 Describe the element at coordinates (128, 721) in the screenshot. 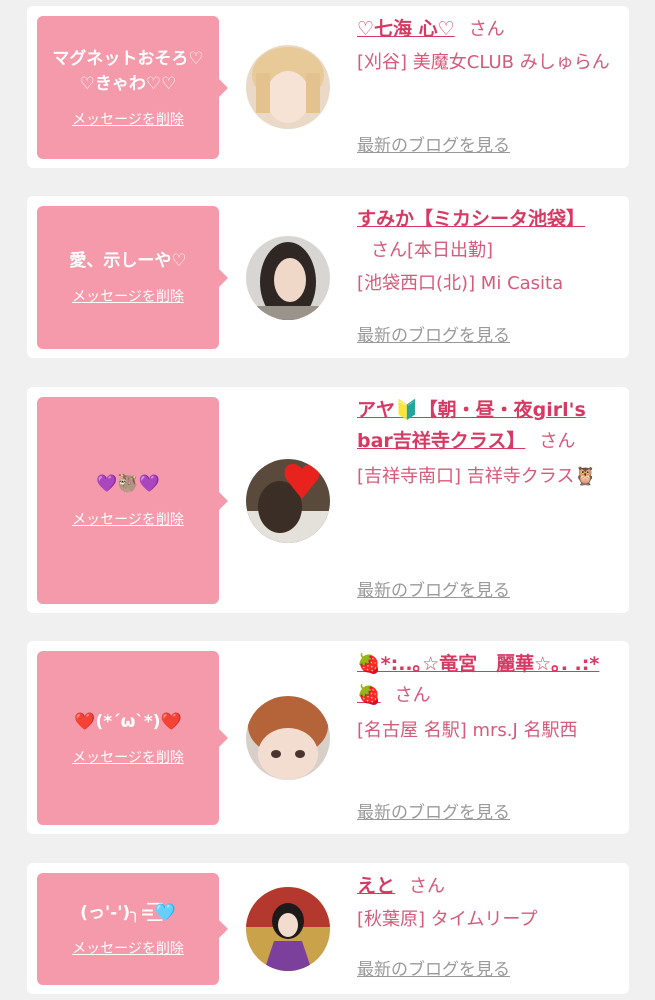

I see `message-text: ❤️(*´ω`*)❤️` at that location.